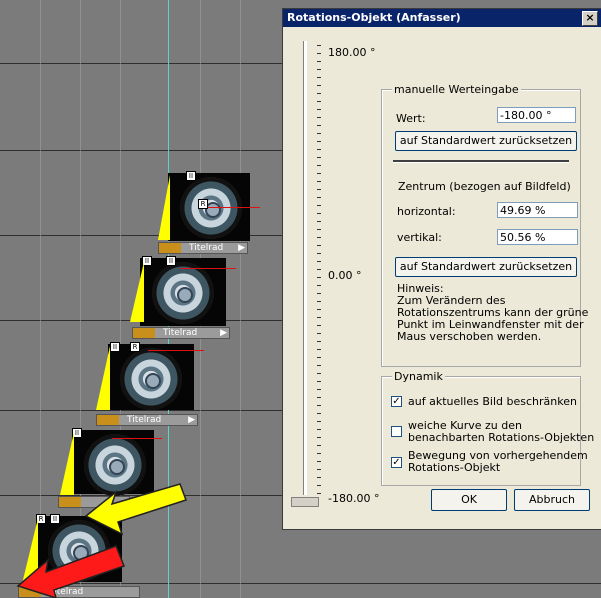 Image resolution: width=601 pixels, height=598 pixels. Describe the element at coordinates (501, 437) in the screenshot. I see `label-line: benachbarten Rotations-Objekten` at that location.